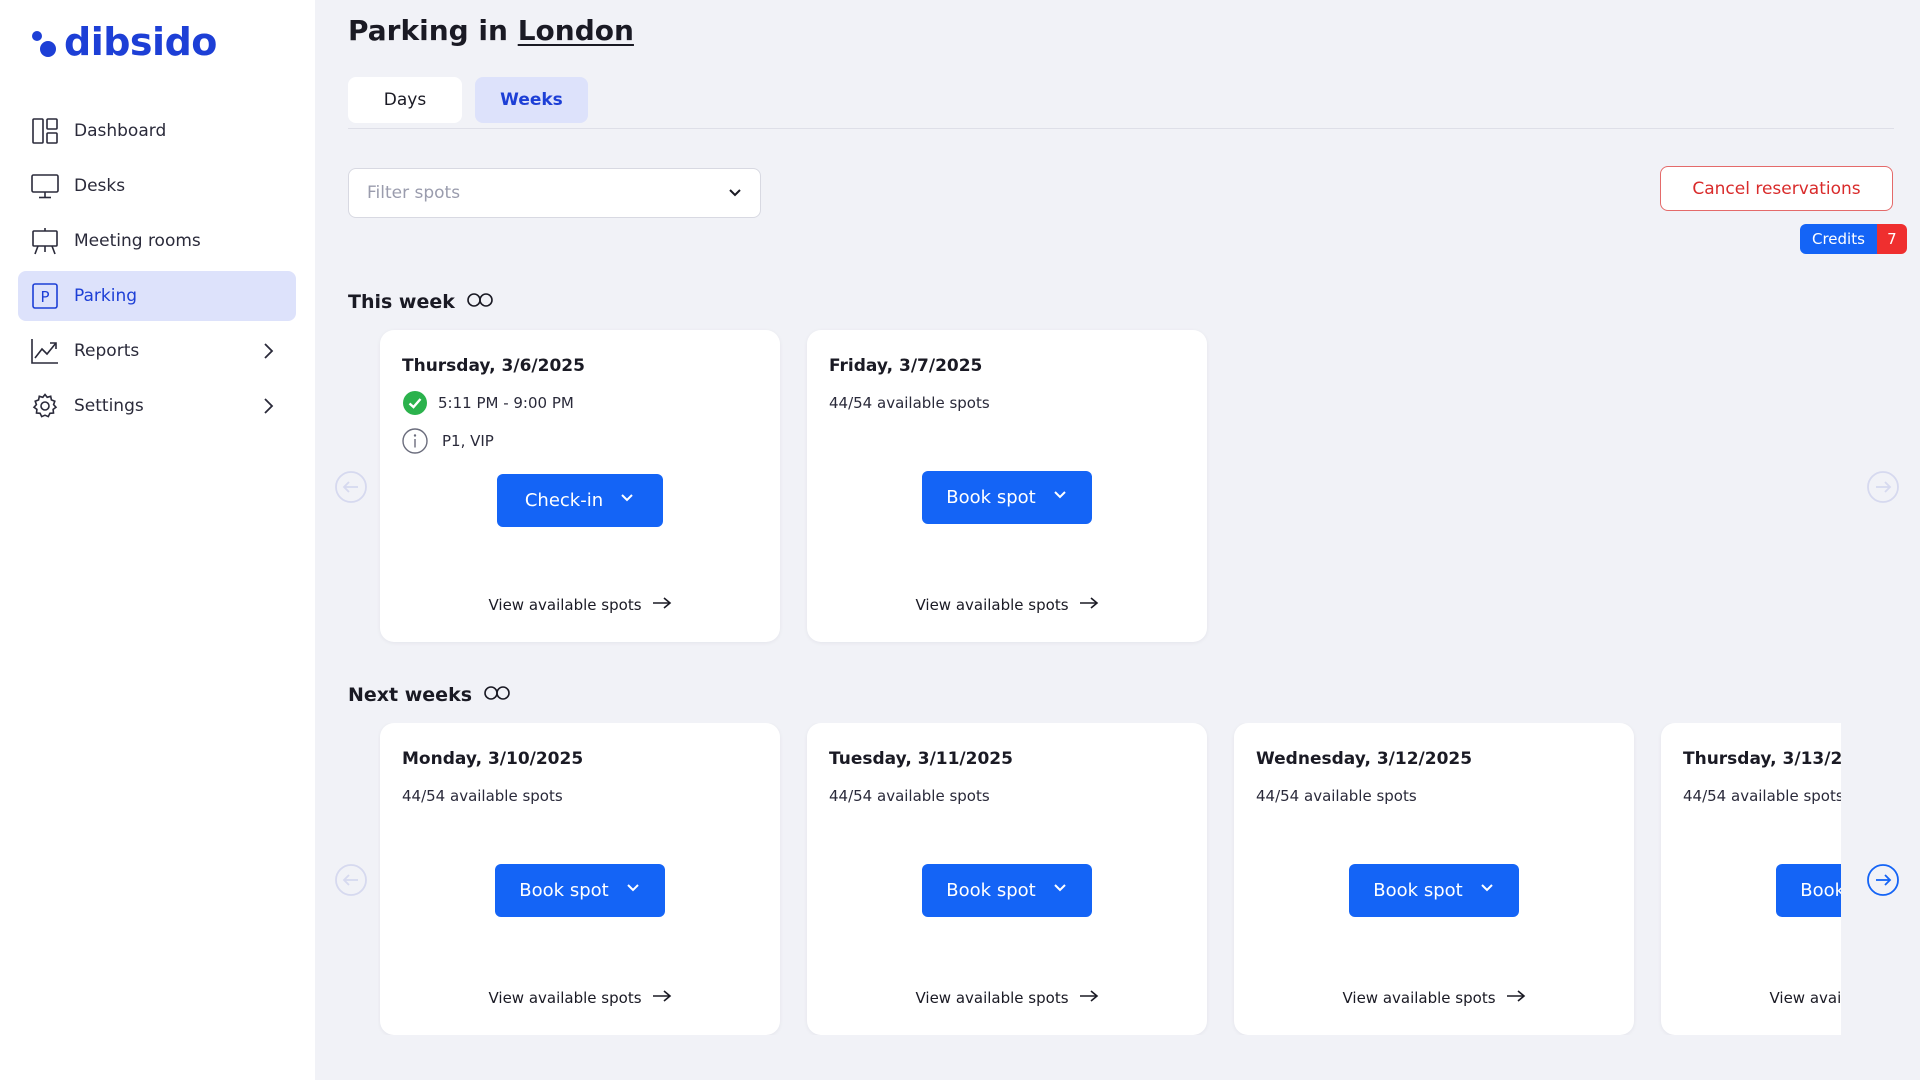 The width and height of the screenshot is (1920, 1080). Describe the element at coordinates (157, 241) in the screenshot. I see `sidebar-item-meeting-rooms: Meeting rooms` at that location.